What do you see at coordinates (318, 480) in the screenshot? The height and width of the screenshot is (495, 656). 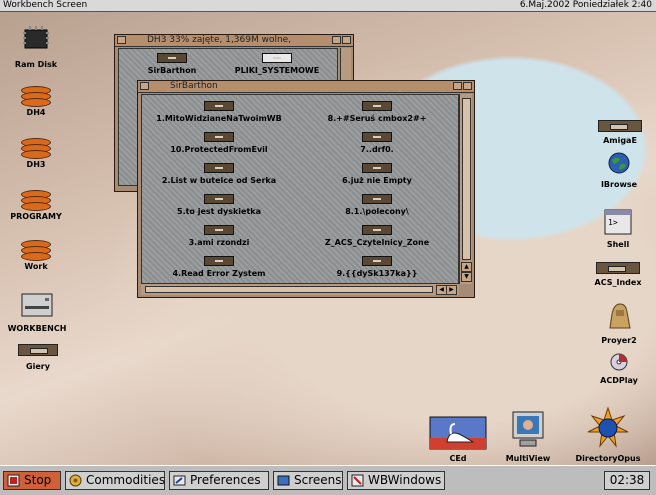 I see `screens-label: Screens` at bounding box center [318, 480].